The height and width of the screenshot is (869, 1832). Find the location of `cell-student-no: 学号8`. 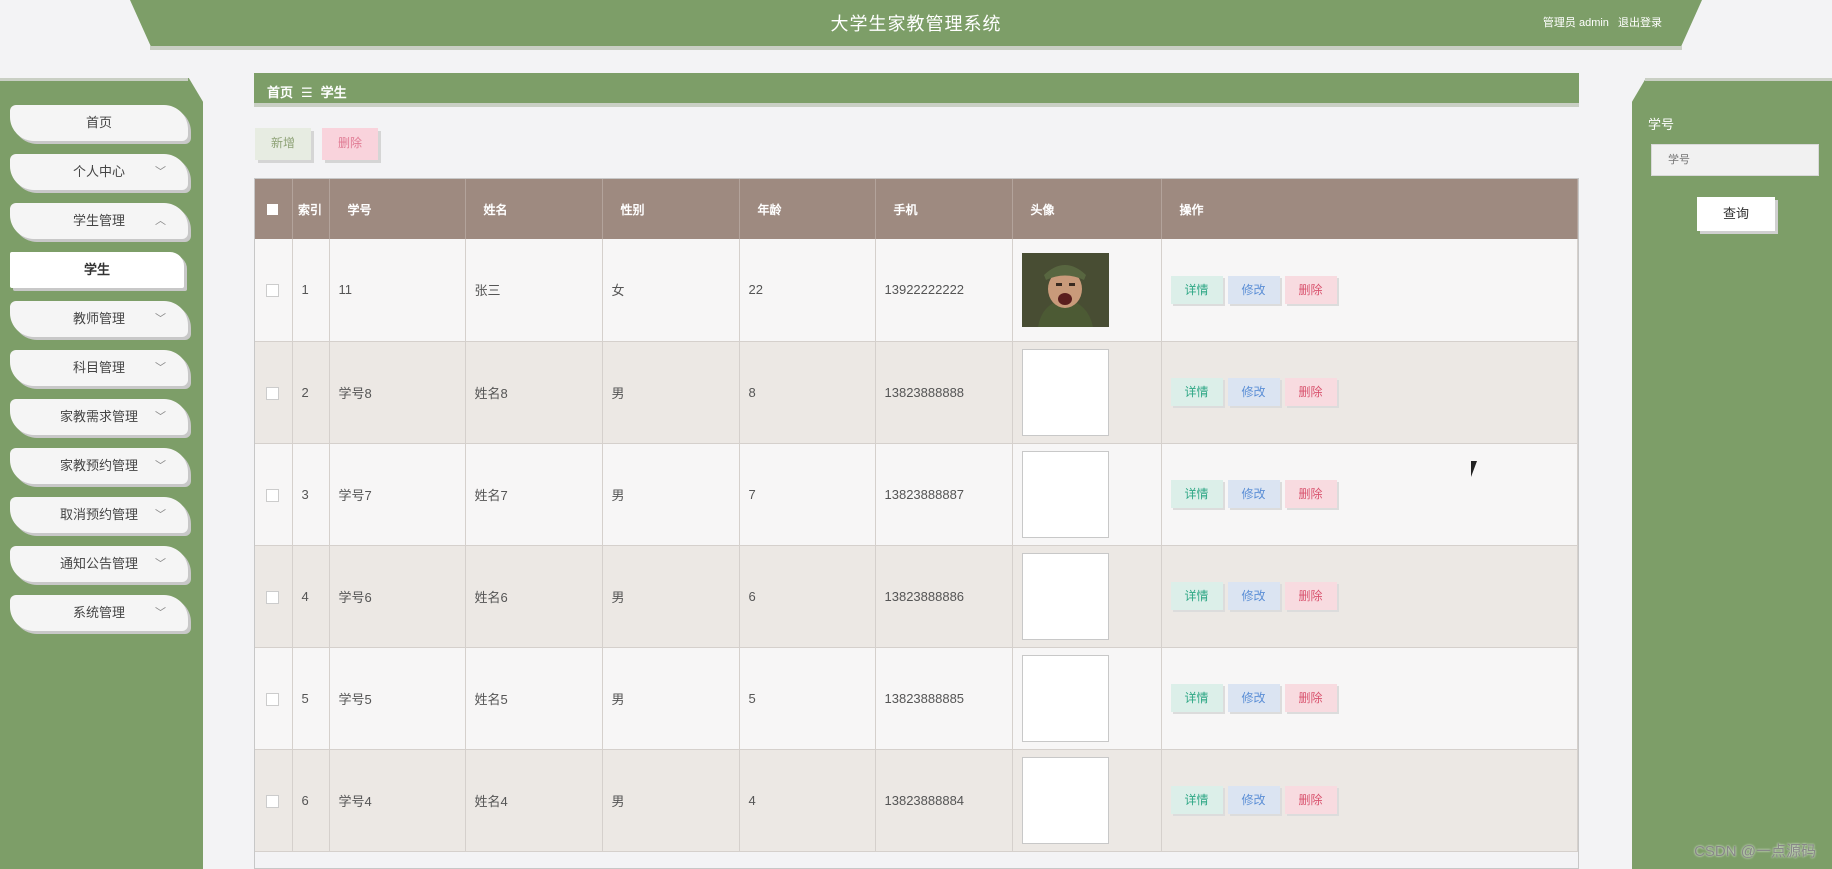

cell-student-no: 学号8 is located at coordinates (397, 392).